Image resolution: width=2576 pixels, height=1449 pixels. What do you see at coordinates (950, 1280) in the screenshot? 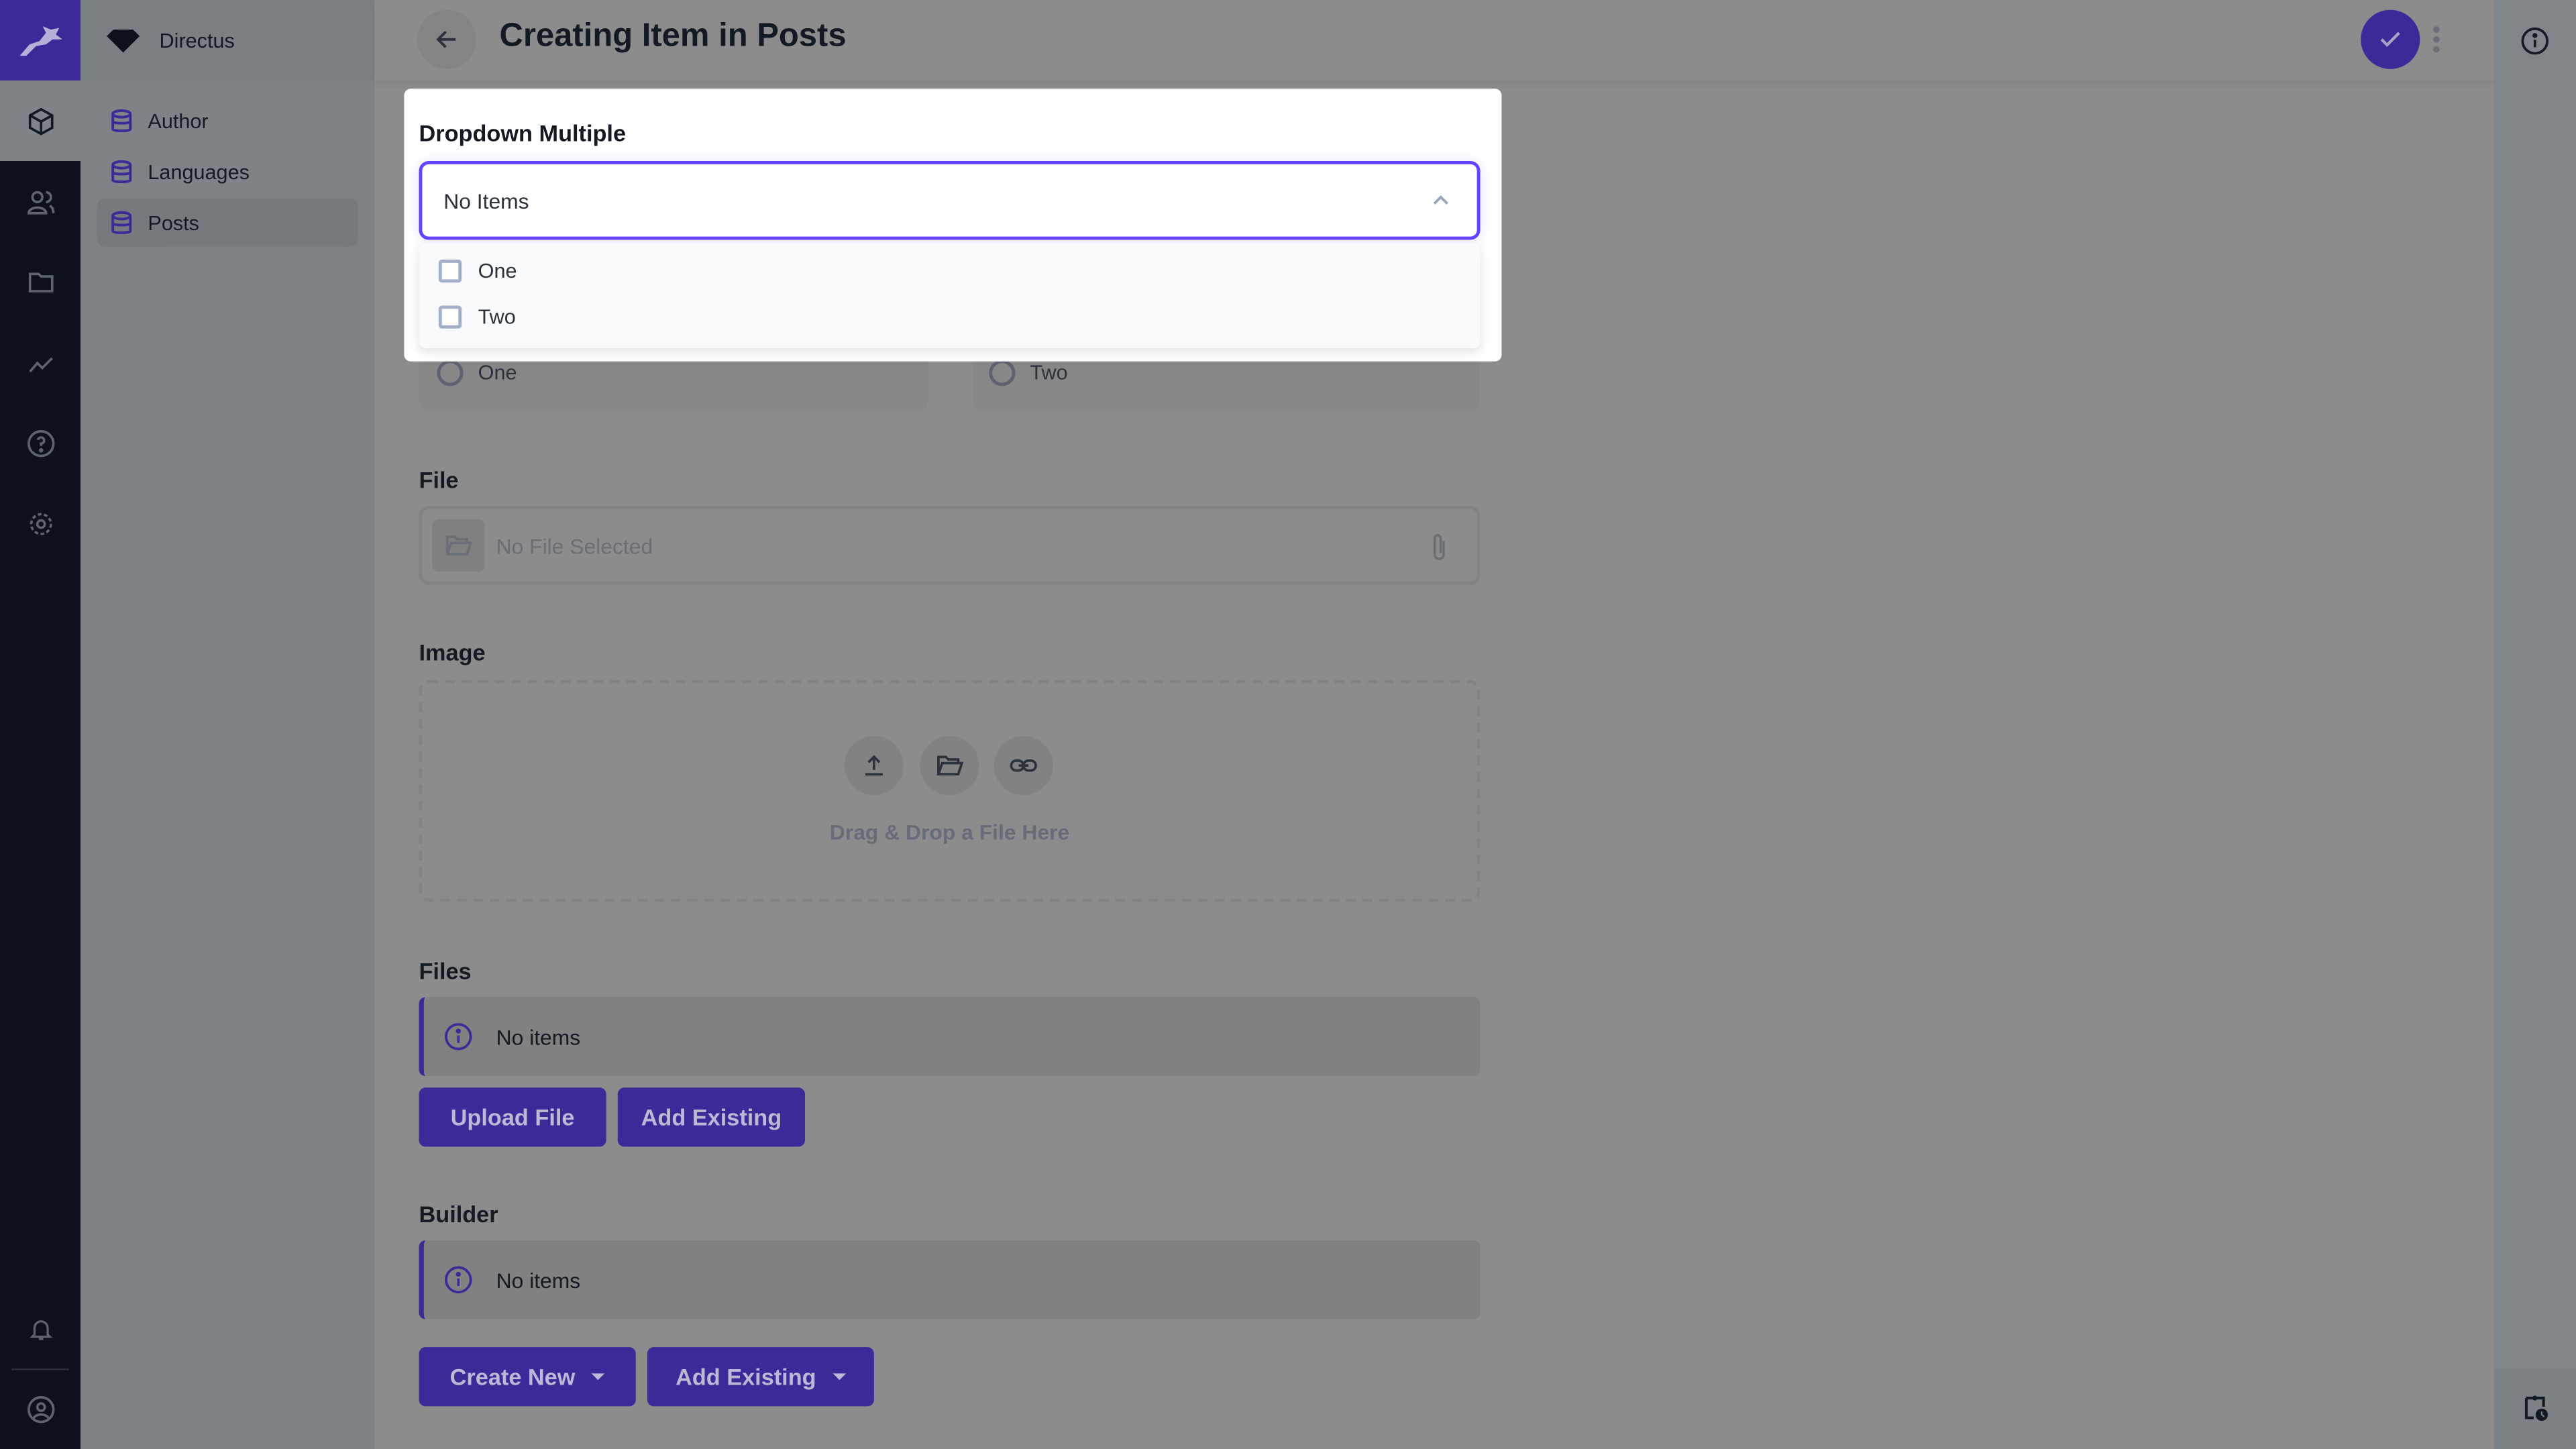
I see `builder-empty-notice: No items` at bounding box center [950, 1280].